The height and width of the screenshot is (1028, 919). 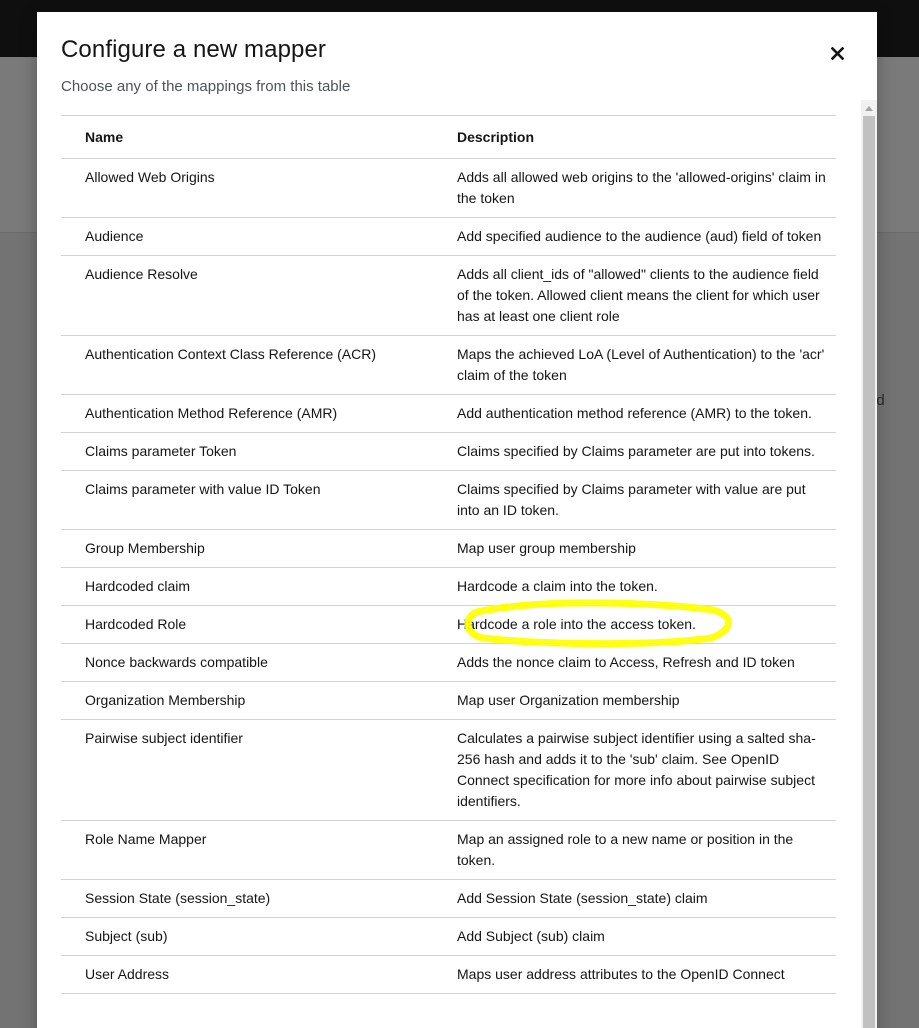 I want to click on mapper-name-cell: Pairwise subject identifier, so click(x=247, y=770).